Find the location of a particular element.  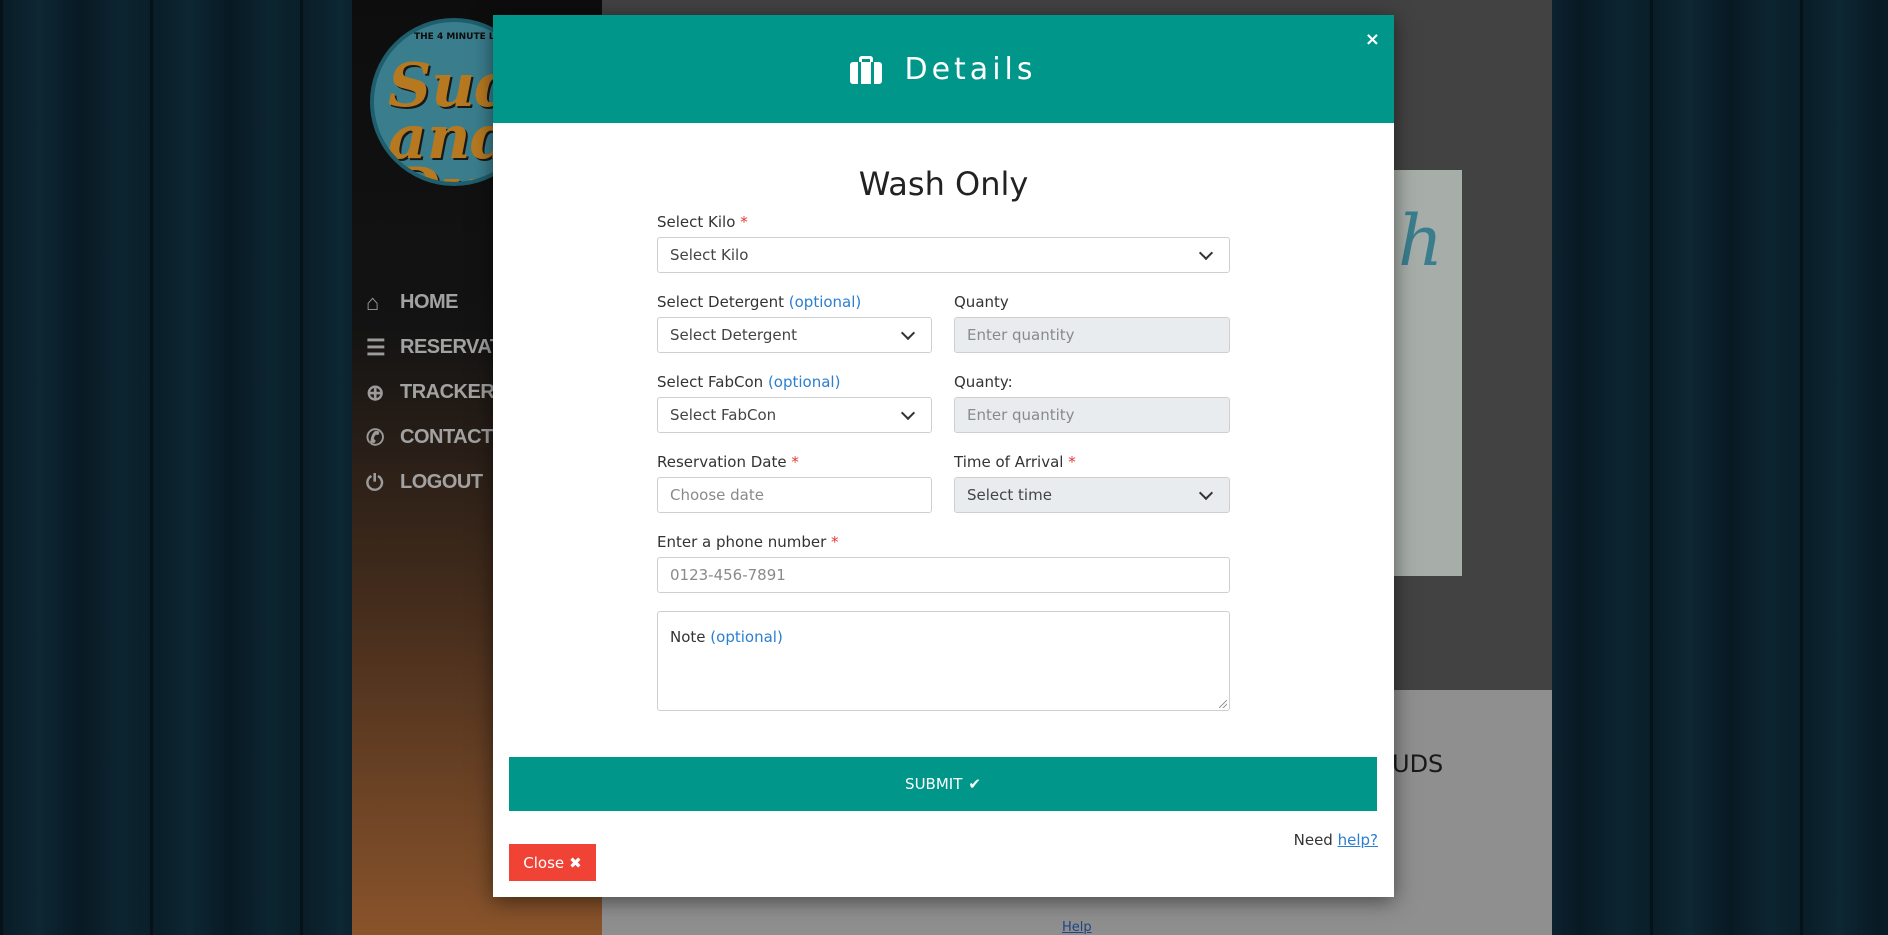

fabcon-quantity-field: Quanty: Enter quantity is located at coordinates (1092, 403).